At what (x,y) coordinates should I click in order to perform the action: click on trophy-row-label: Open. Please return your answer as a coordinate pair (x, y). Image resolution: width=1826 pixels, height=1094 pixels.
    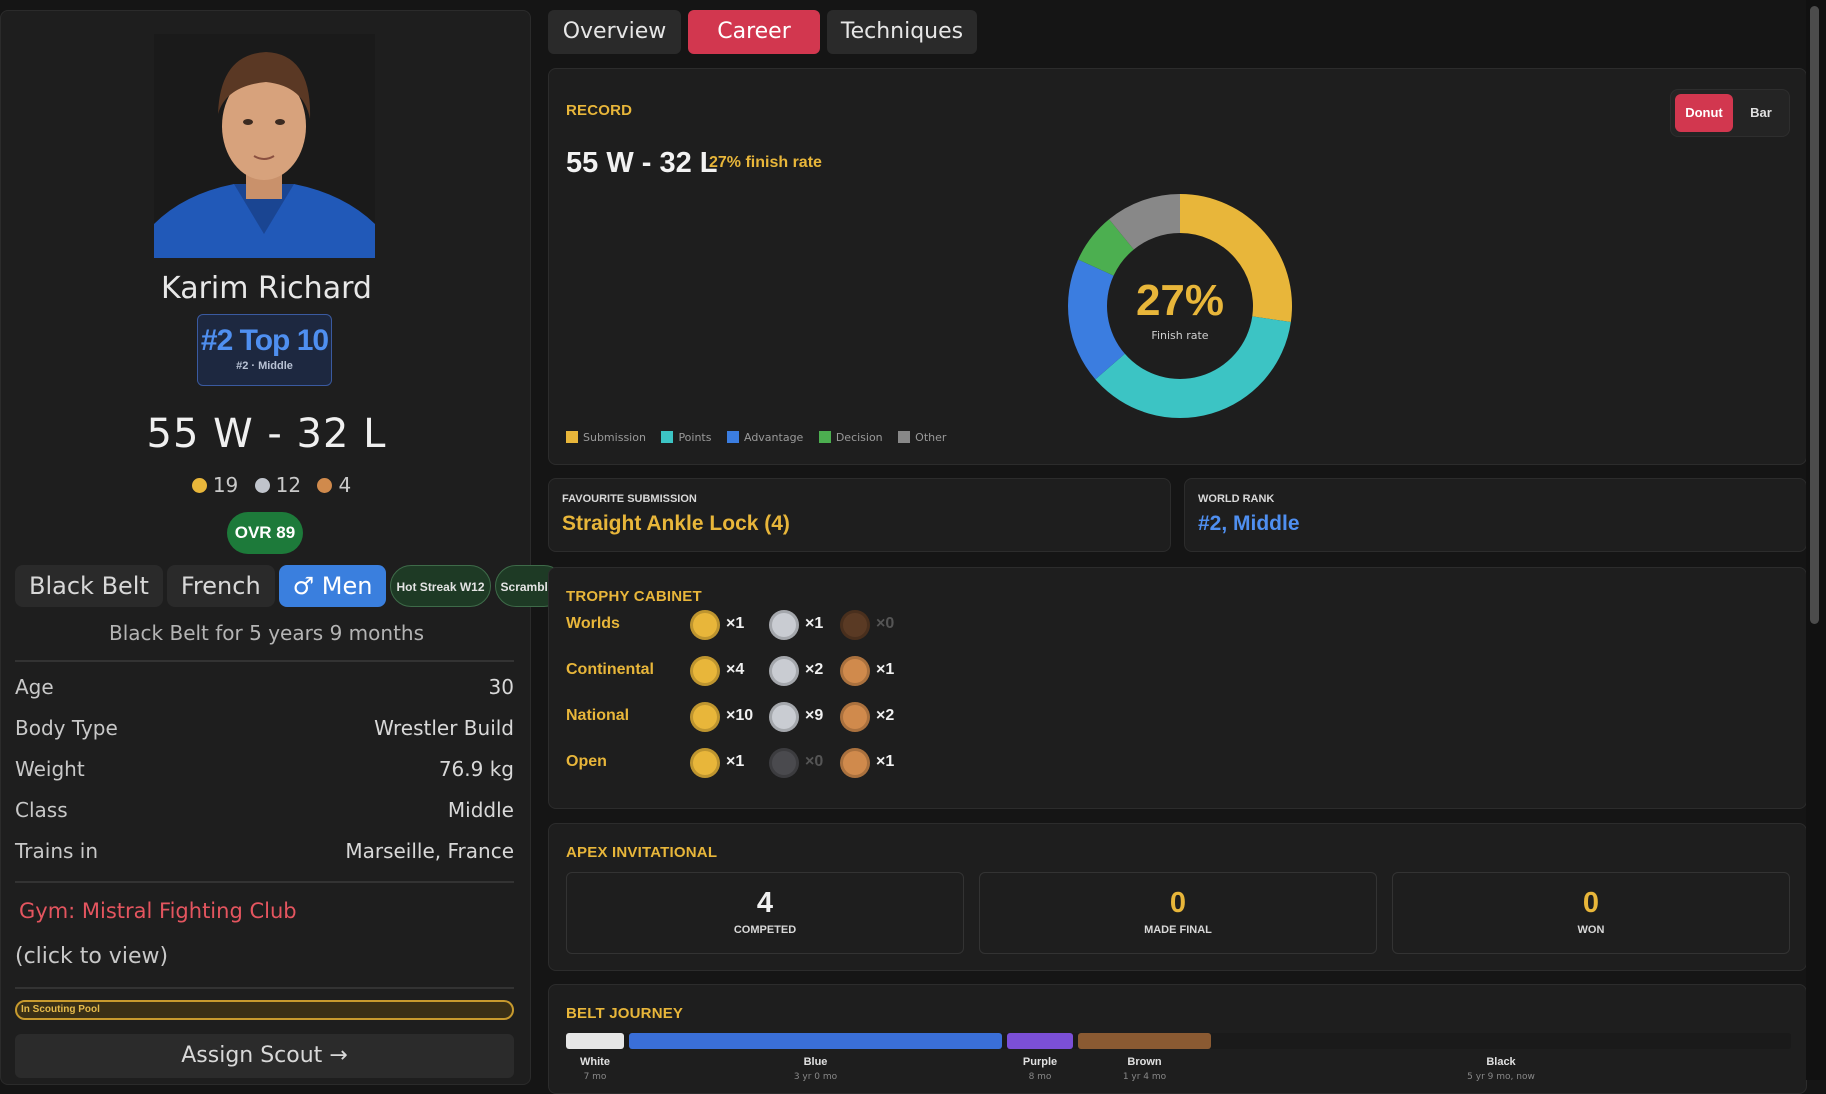
    Looking at the image, I should click on (586, 761).